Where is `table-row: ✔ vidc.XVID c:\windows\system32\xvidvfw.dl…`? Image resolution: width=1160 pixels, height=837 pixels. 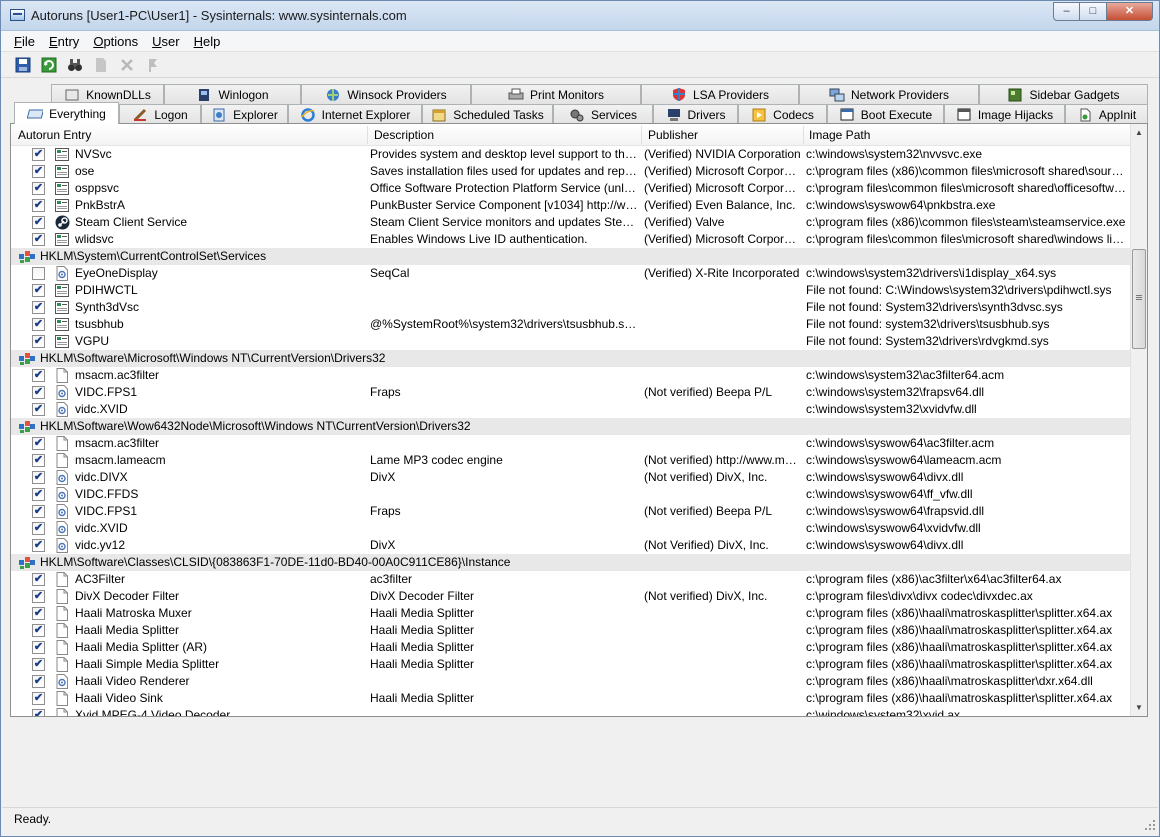
table-row: ✔ vidc.XVID c:\windows\system32\xvidvfw.dl… is located at coordinates (571, 409).